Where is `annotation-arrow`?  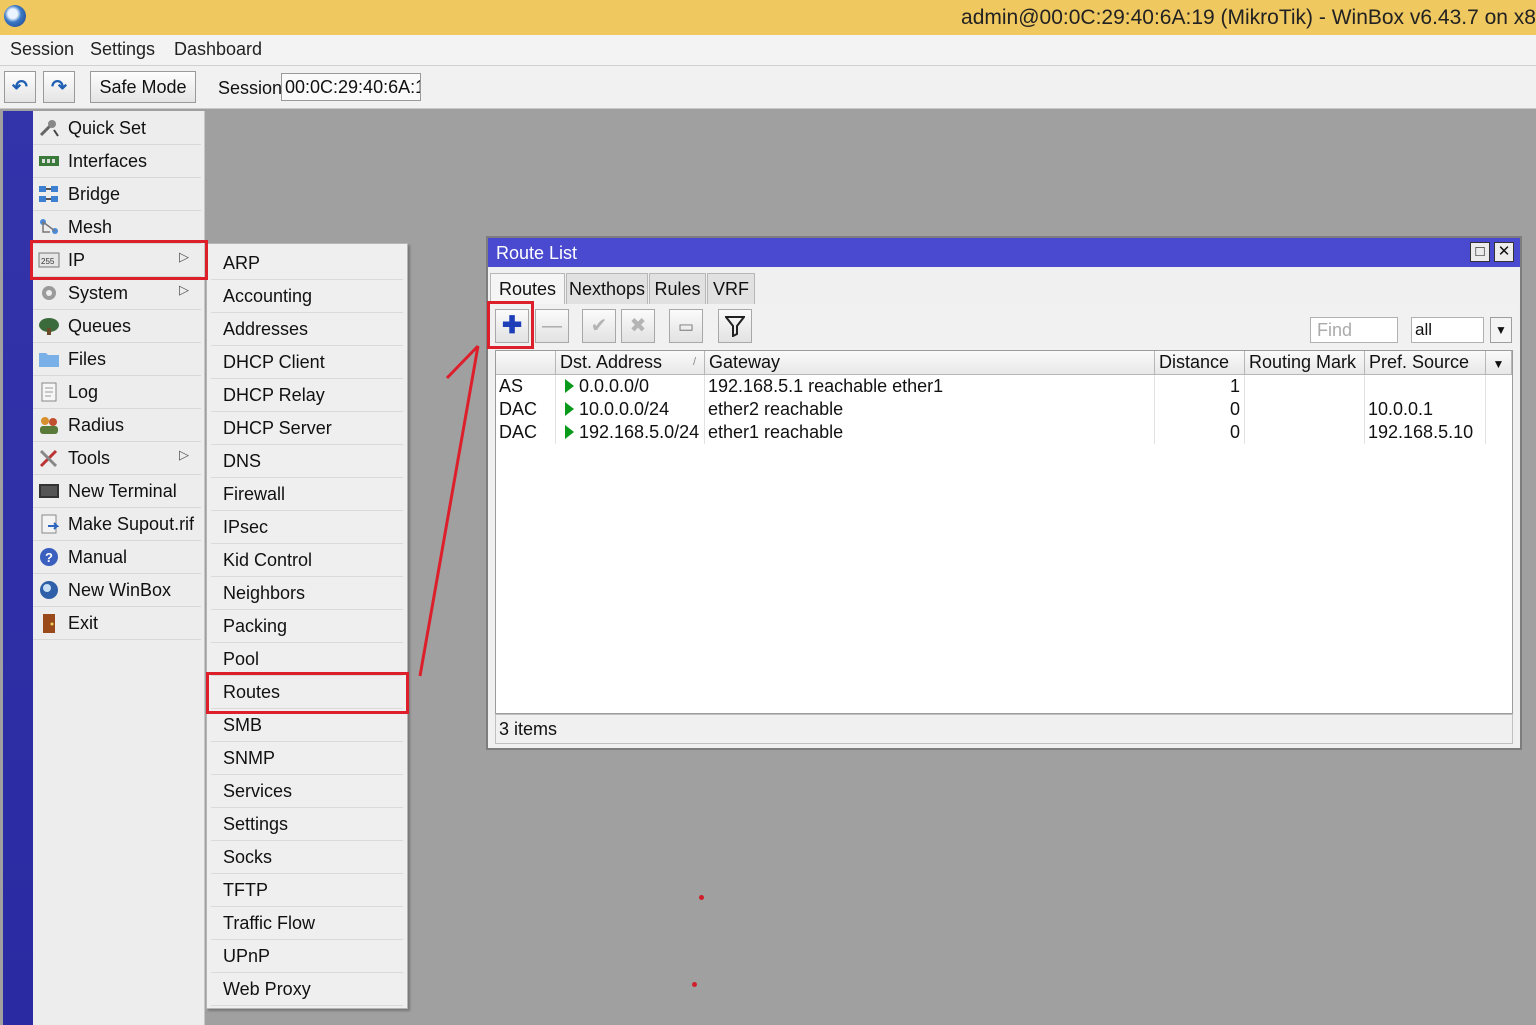 annotation-arrow is located at coordinates (449, 510).